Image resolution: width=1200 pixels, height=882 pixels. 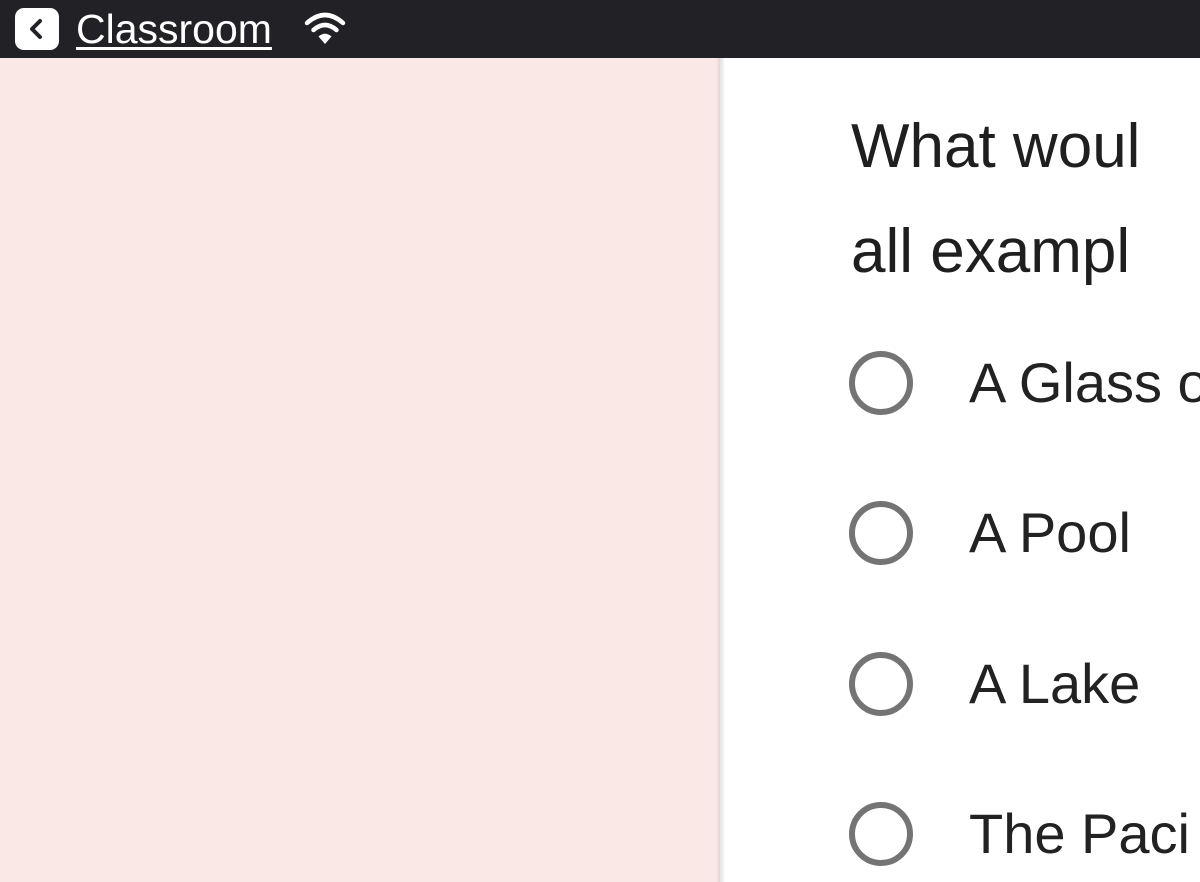 I want to click on answer-option: The Paci, so click(x=1019, y=834).